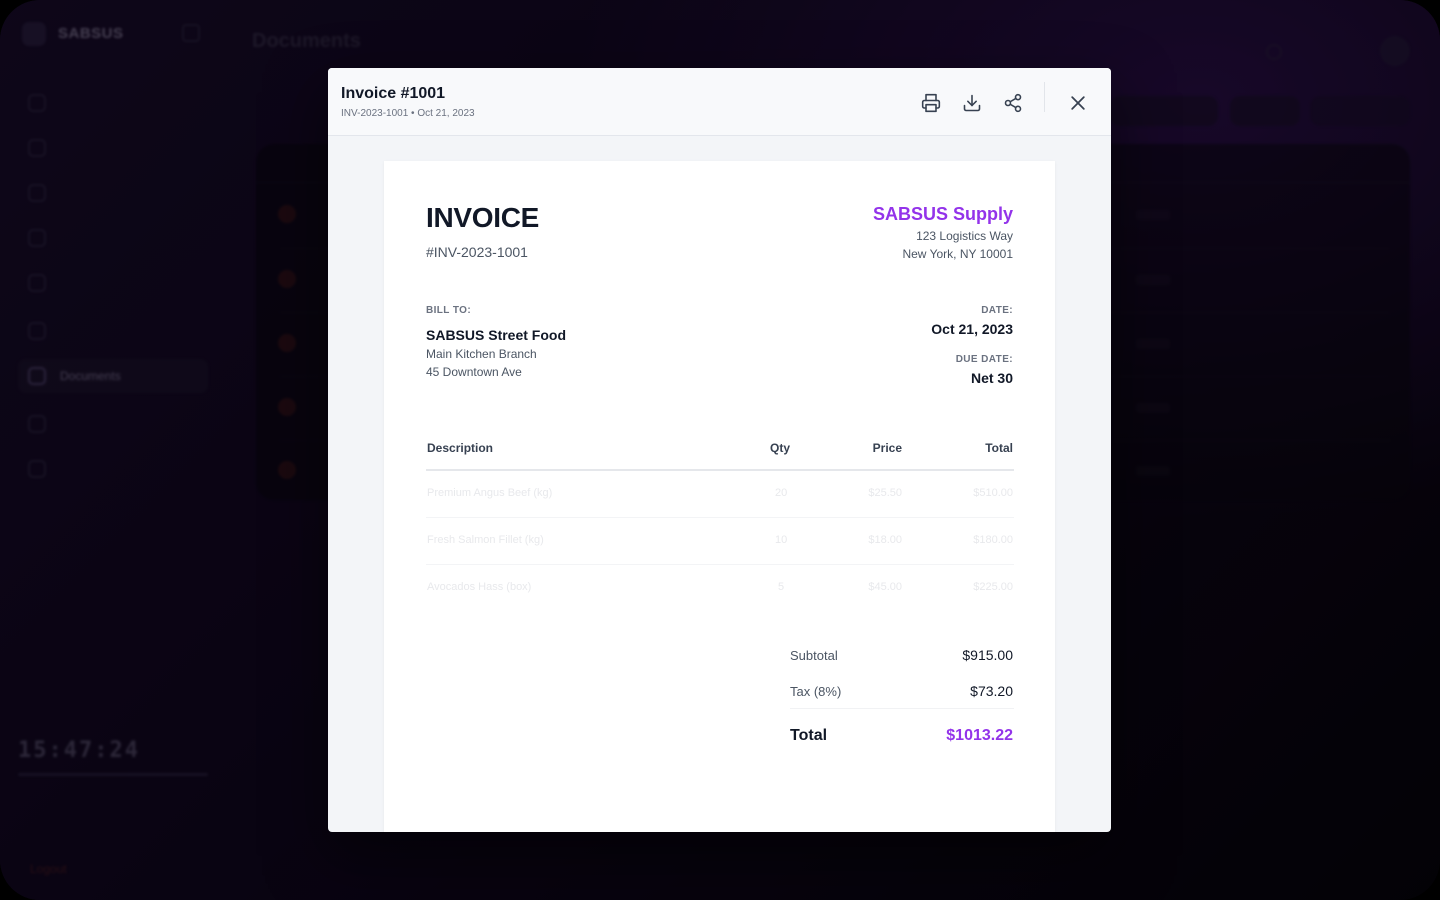  Describe the element at coordinates (449, 310) in the screenshot. I see `bill-to-label: BILL TO:` at that location.